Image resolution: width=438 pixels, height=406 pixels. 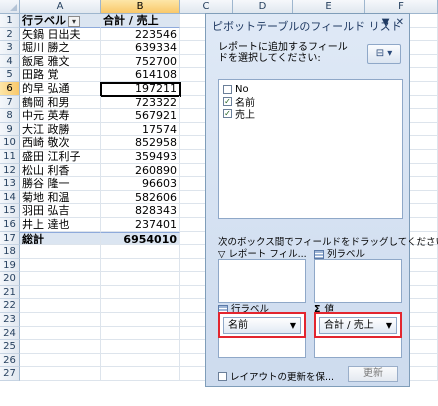 I want to click on pivot-row-name: 菊地 和温, so click(x=60, y=197).